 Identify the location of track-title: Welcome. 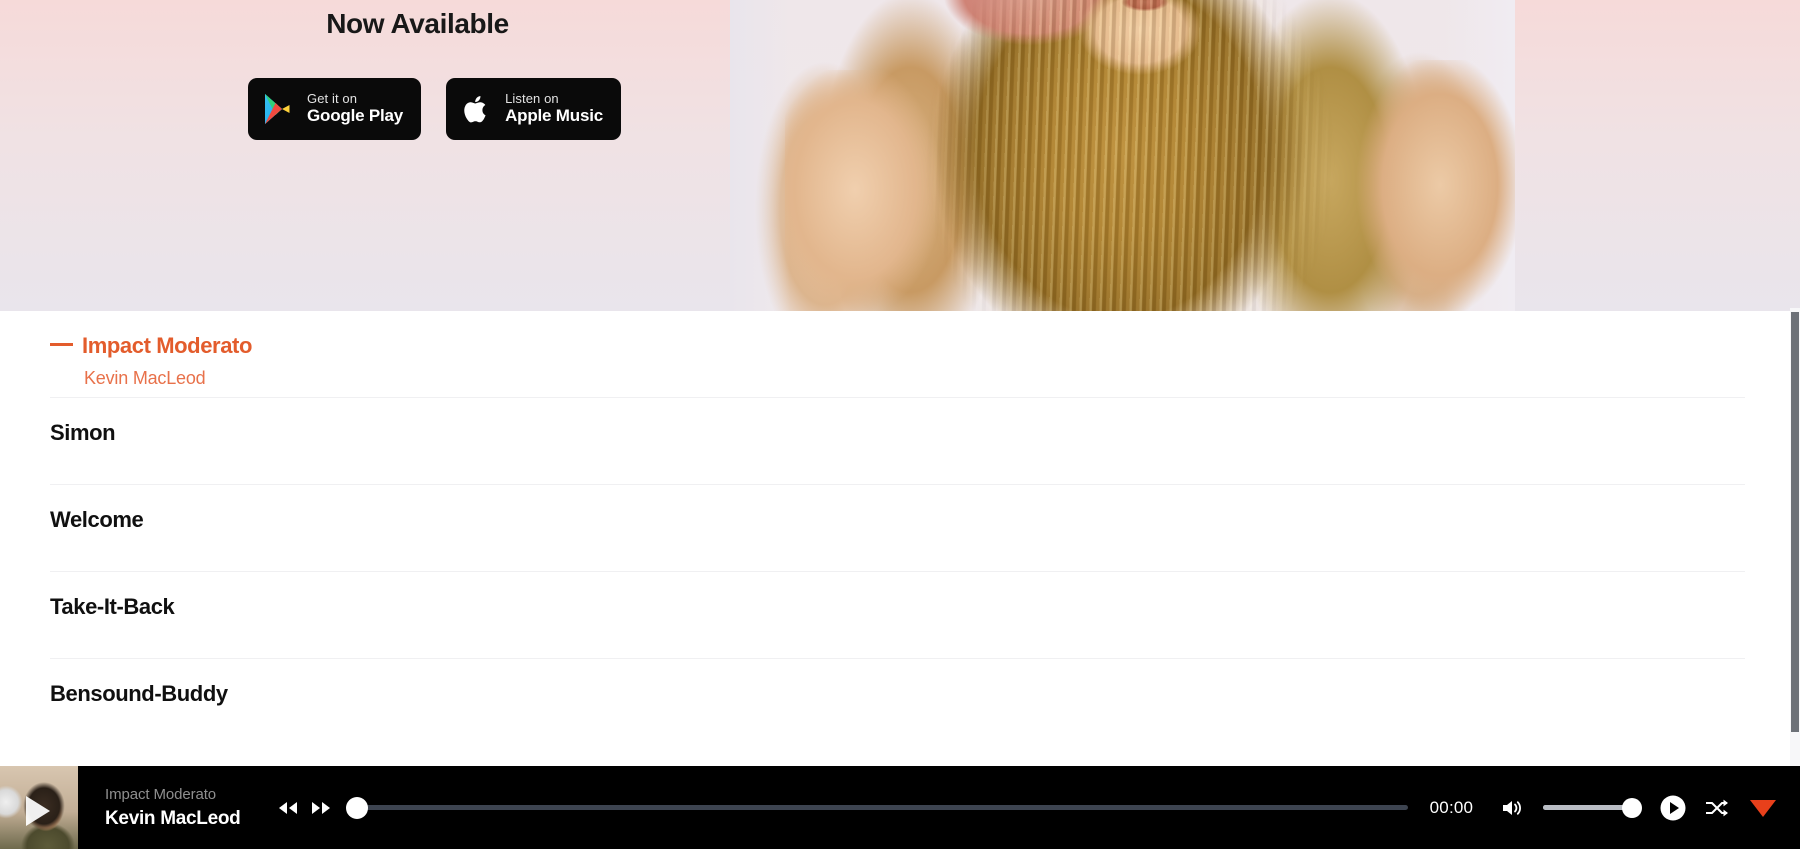
(97, 519).